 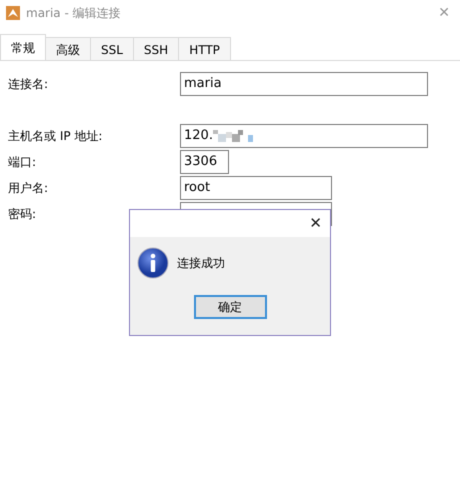 I want to click on window-title: maria - 编辑连接, so click(x=73, y=13).